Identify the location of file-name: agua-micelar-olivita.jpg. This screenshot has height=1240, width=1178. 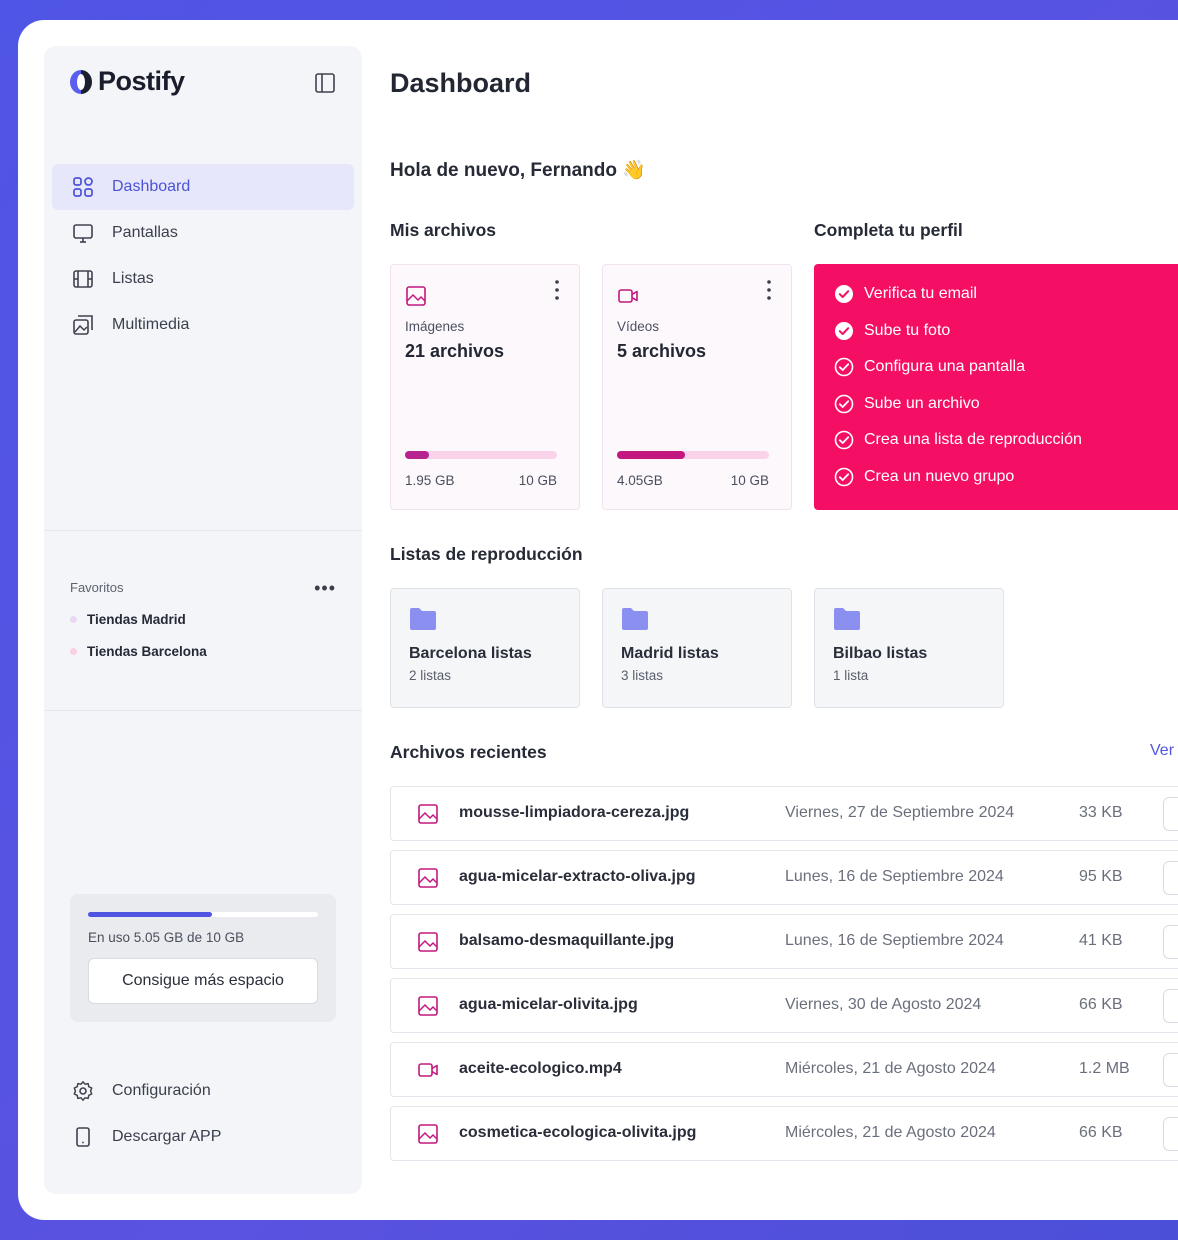
(548, 1004).